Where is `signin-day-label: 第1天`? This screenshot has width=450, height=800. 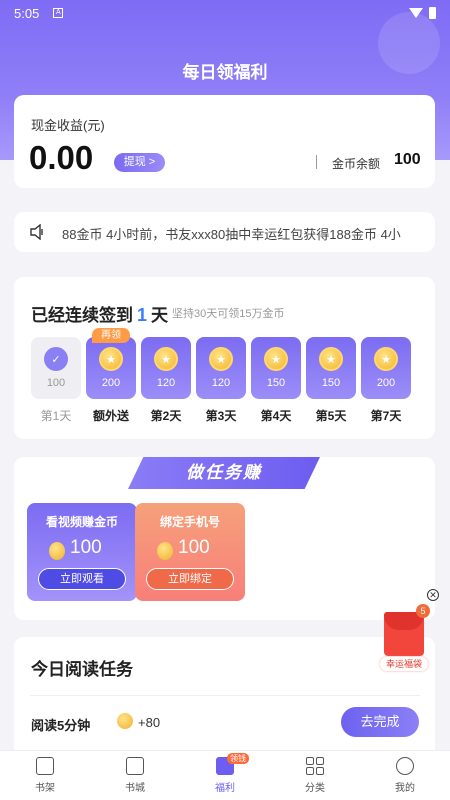 signin-day-label: 第1天 is located at coordinates (56, 416).